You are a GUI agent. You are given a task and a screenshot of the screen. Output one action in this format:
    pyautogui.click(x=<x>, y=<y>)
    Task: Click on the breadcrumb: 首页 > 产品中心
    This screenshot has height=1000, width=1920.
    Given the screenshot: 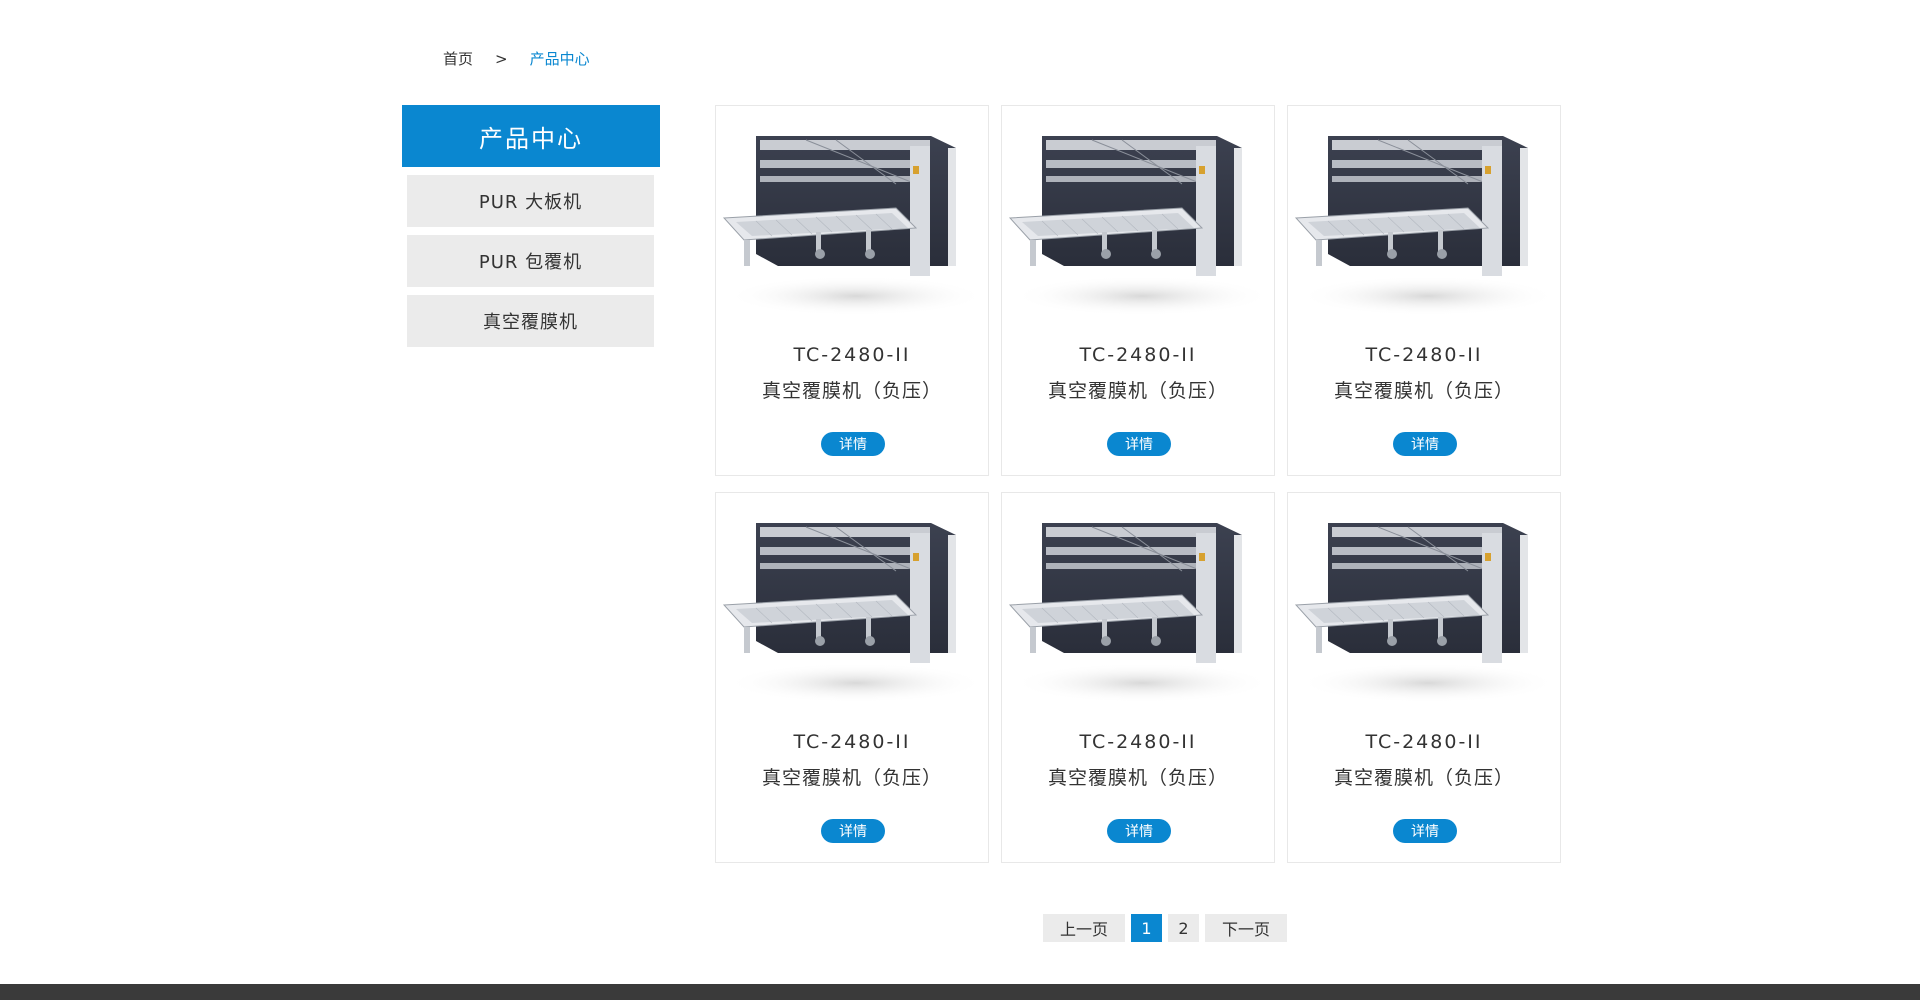 What is the action you would take?
    pyautogui.click(x=516, y=58)
    